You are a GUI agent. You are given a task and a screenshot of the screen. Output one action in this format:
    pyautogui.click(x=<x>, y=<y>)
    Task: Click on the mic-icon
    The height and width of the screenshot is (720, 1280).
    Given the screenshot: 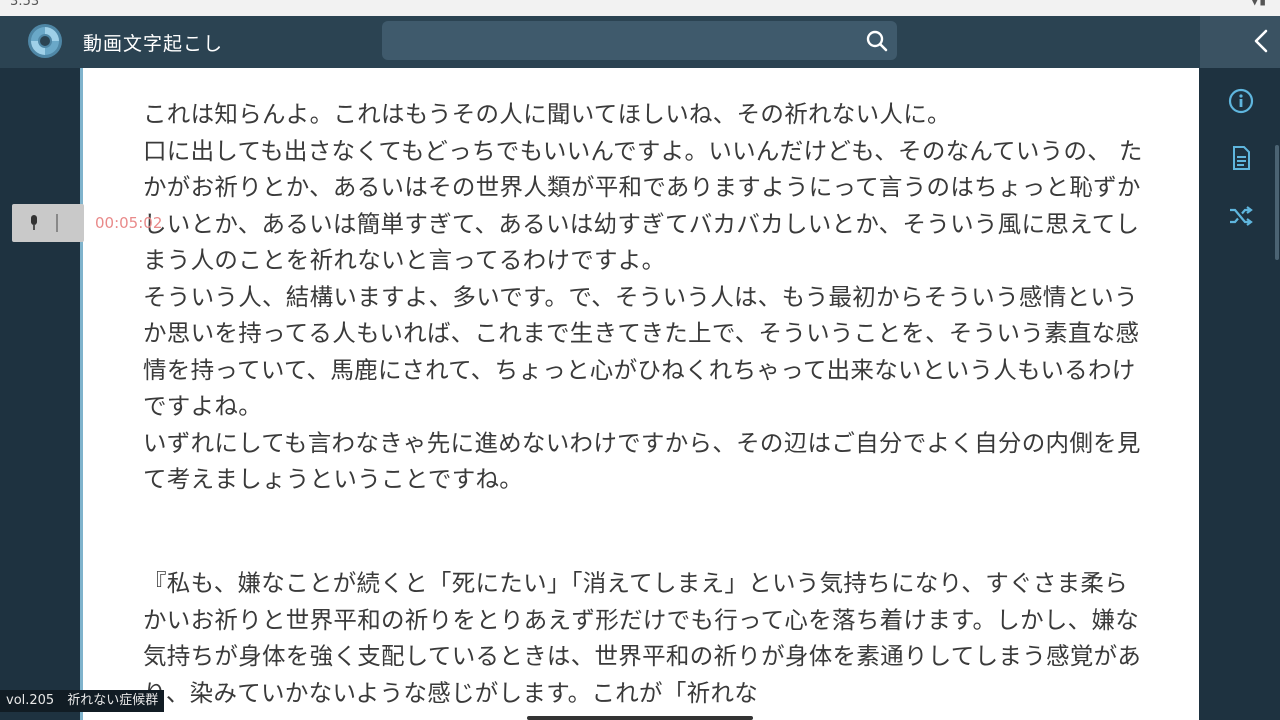 What is the action you would take?
    pyautogui.click(x=34, y=223)
    